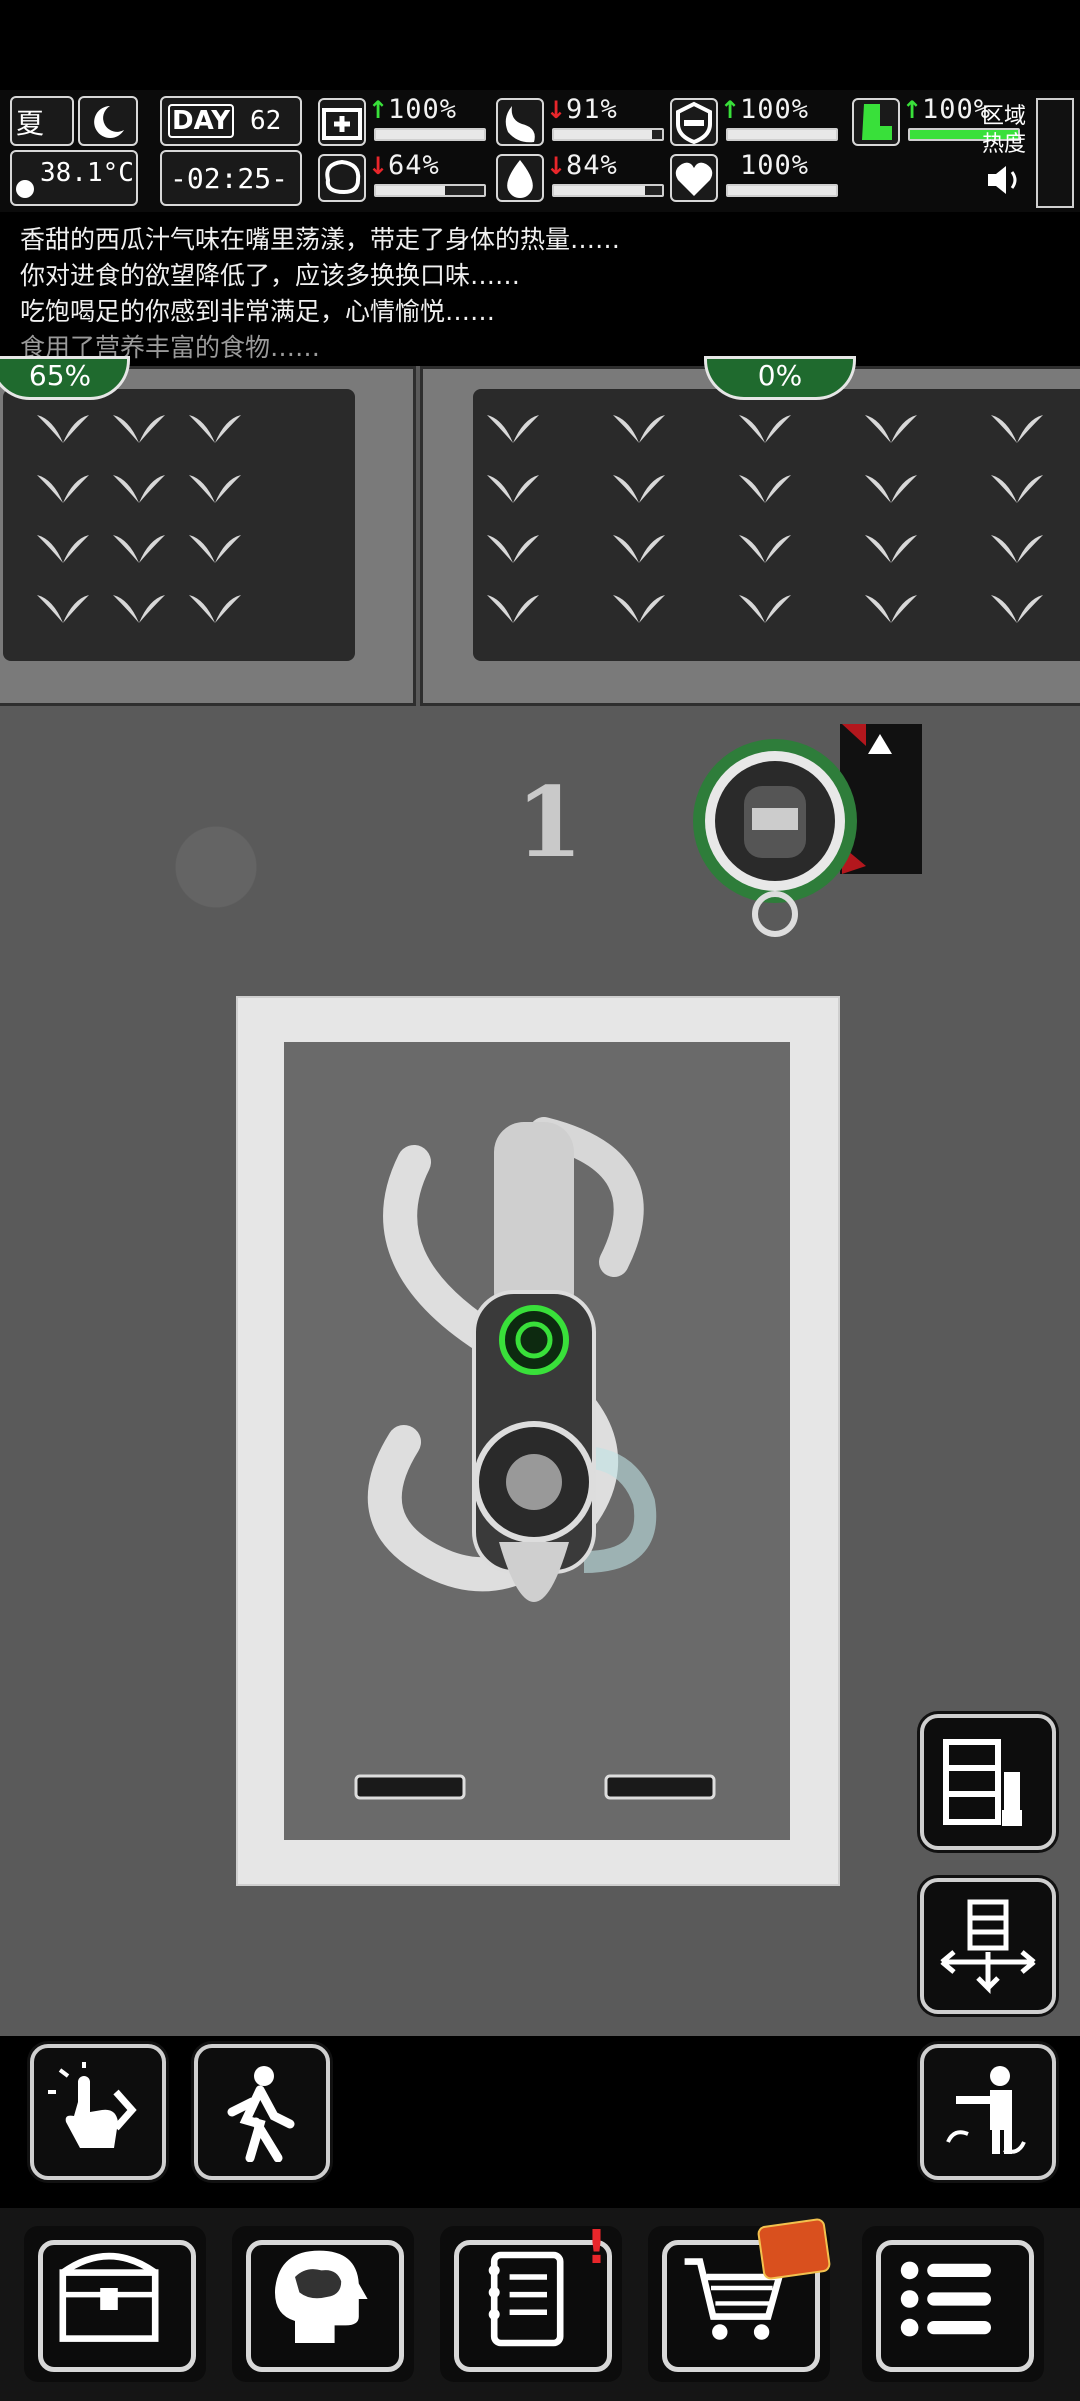  I want to click on skills-brain-button, so click(323, 2304).